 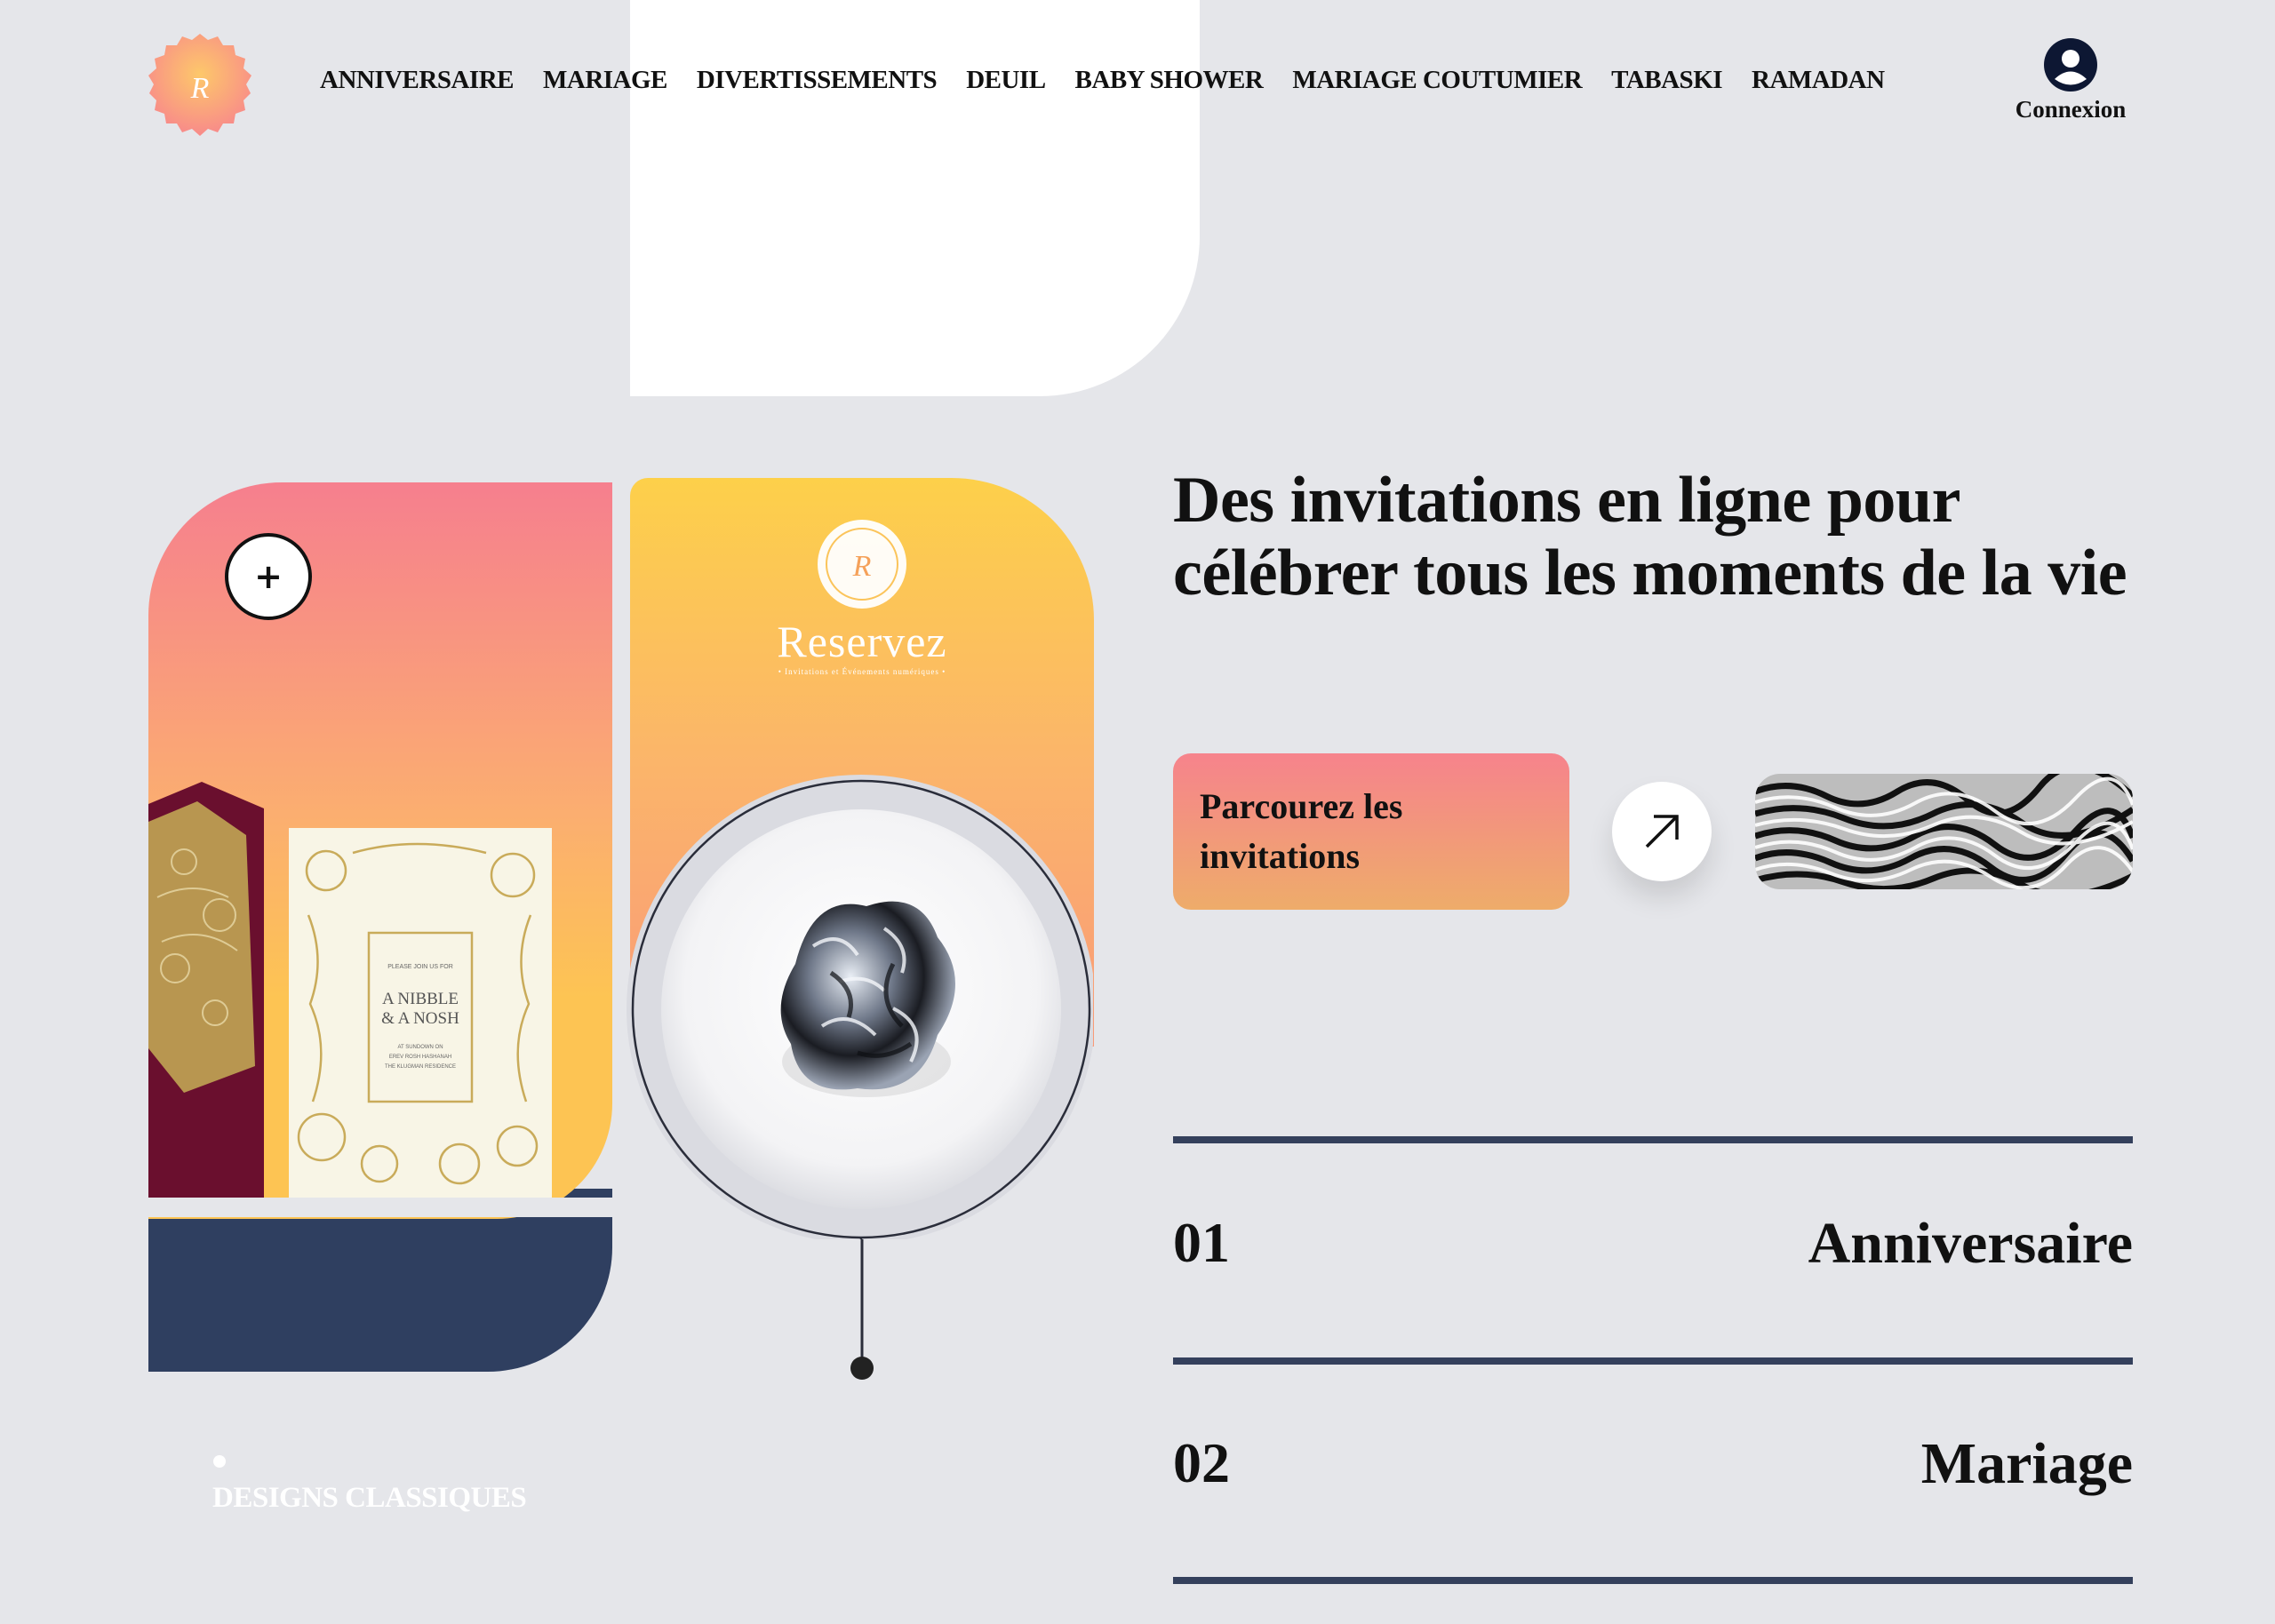 What do you see at coordinates (1169, 80) in the screenshot?
I see `nav-item-baby-shower: BABY SHOWER` at bounding box center [1169, 80].